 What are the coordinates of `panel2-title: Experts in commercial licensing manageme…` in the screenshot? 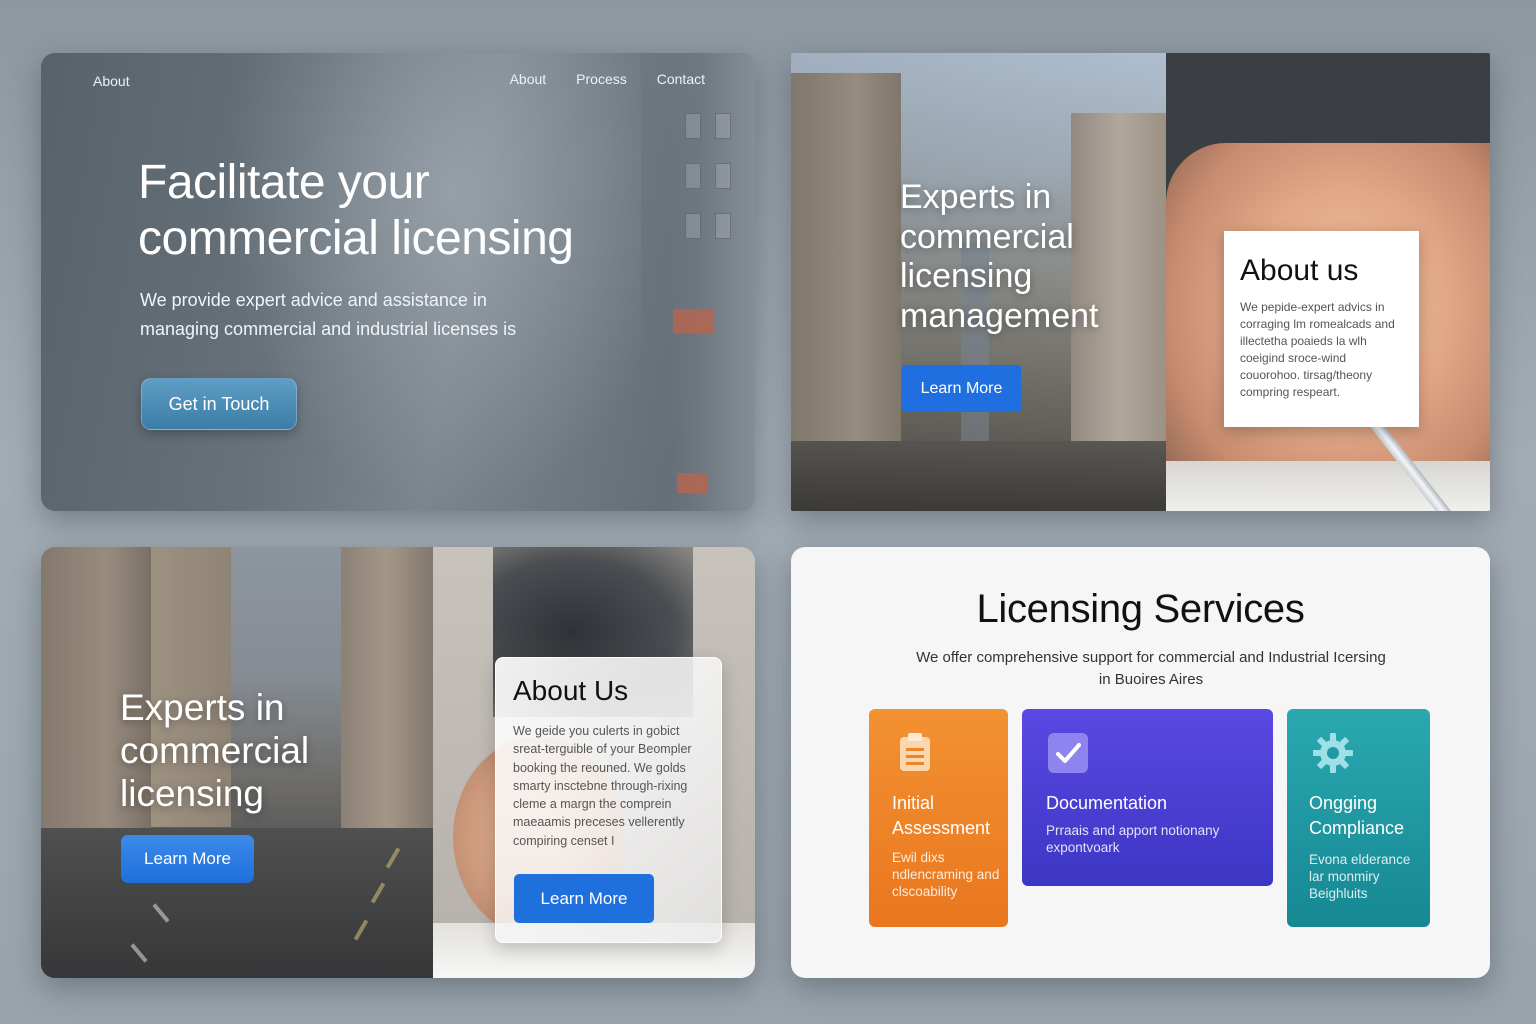 It's located at (999, 256).